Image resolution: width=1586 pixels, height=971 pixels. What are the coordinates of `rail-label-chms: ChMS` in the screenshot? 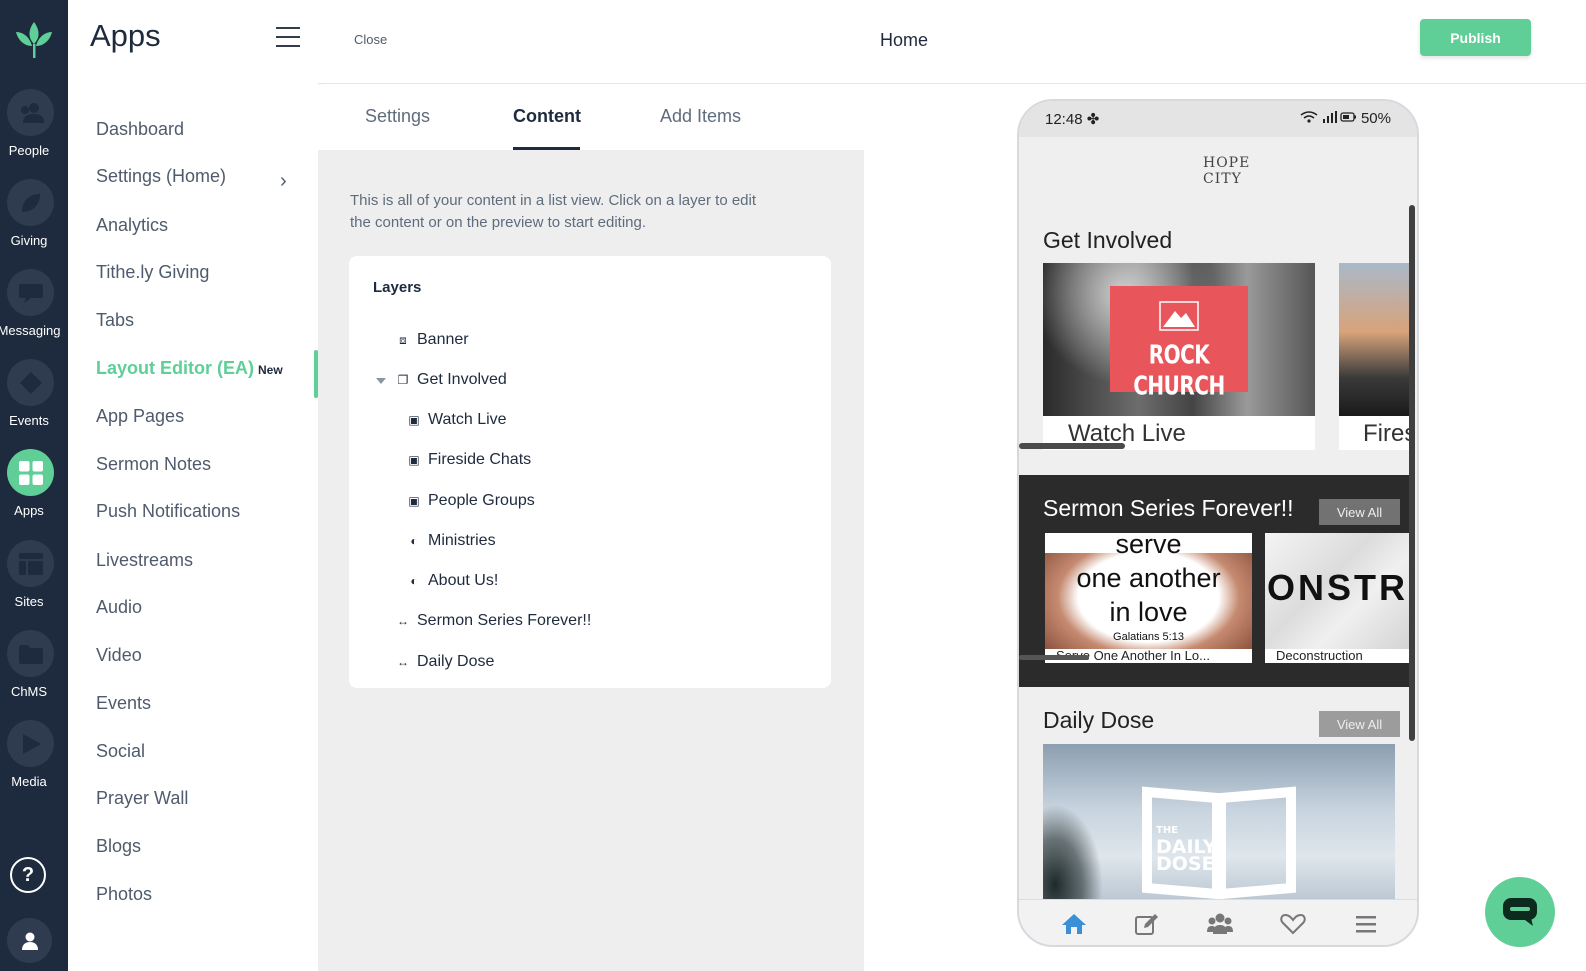 It's located at (29, 691).